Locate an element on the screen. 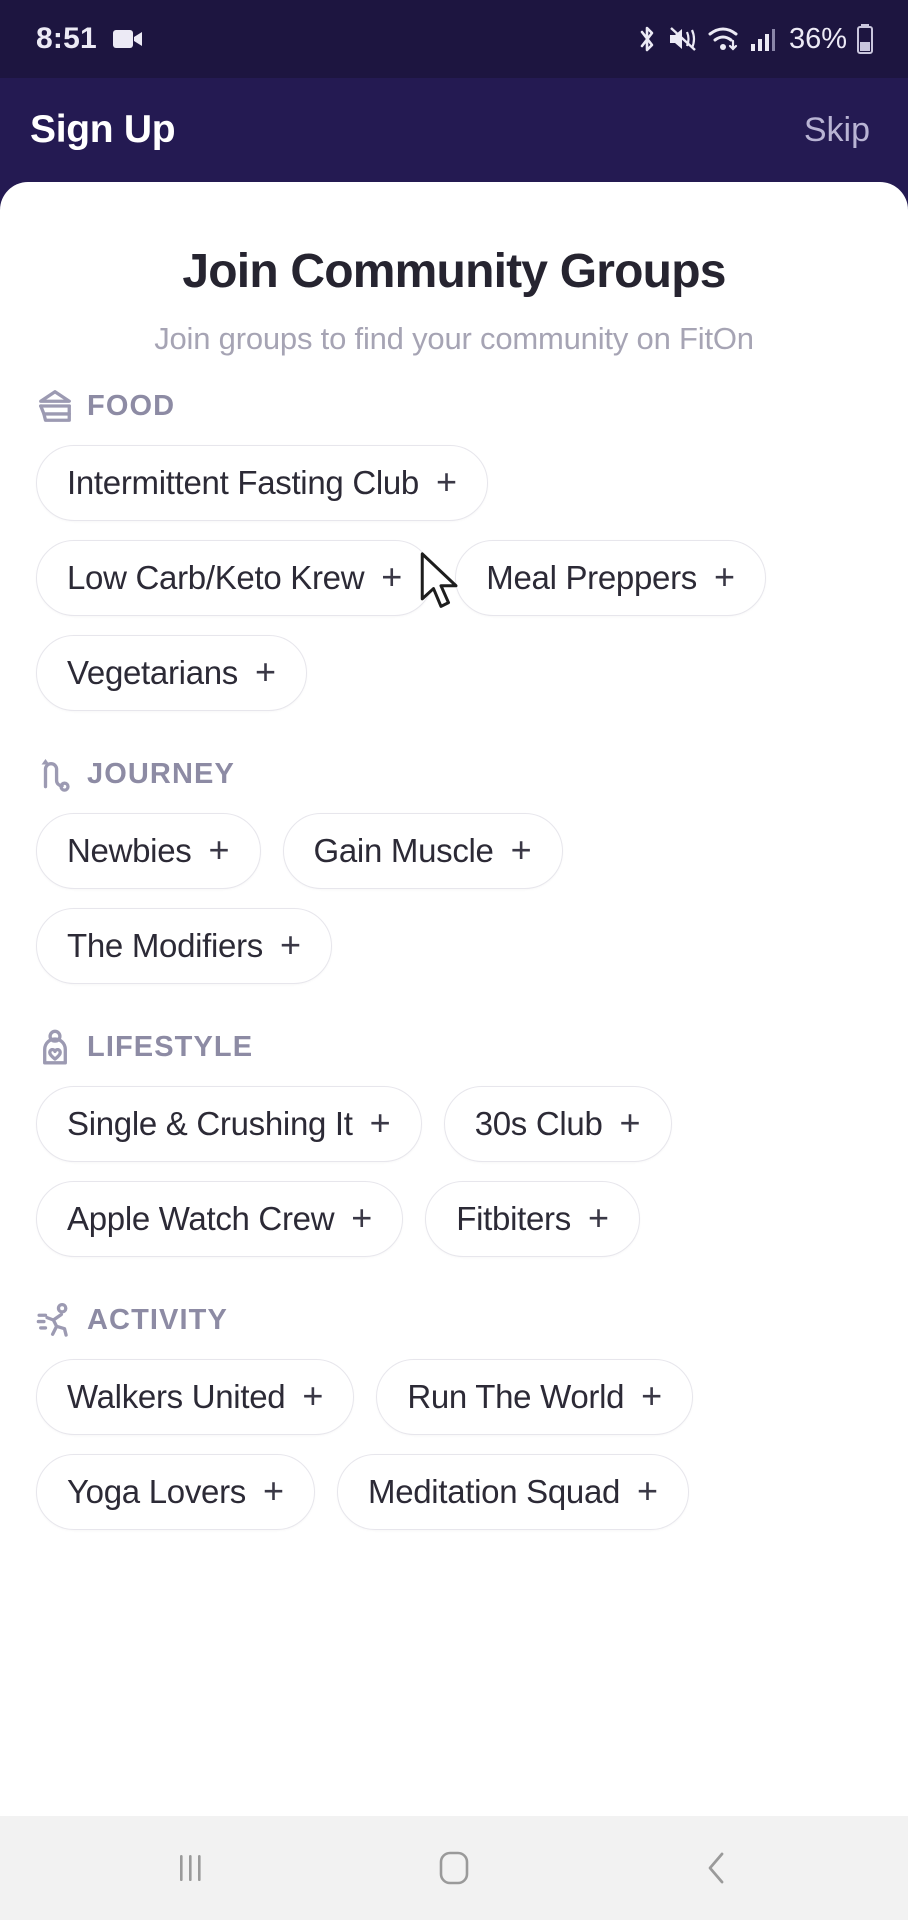 The width and height of the screenshot is (908, 1920). status-bar-left: 8:51 is located at coordinates (89, 39).